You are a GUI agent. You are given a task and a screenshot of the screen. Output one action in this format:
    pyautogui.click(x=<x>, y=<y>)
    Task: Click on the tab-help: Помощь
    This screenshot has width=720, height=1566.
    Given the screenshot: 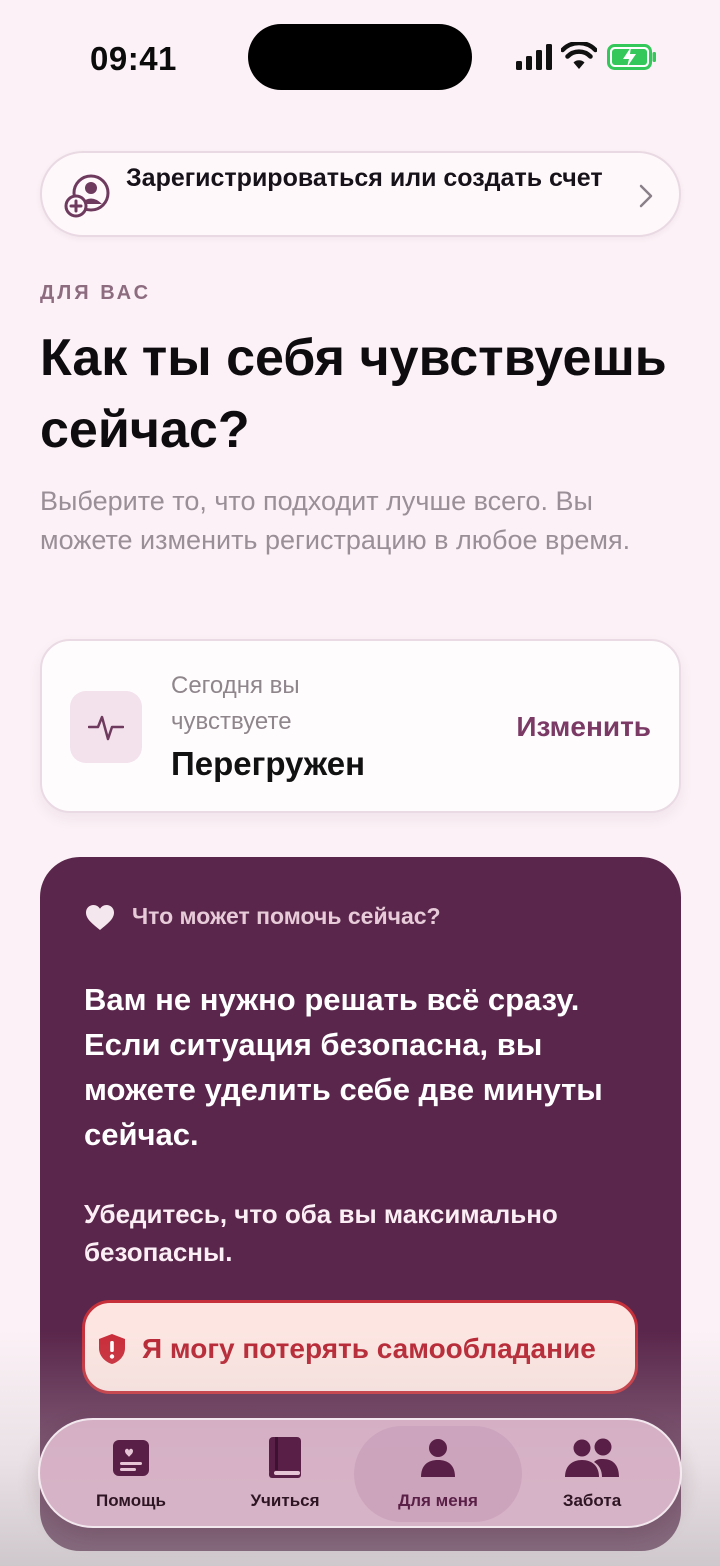 What is the action you would take?
    pyautogui.click(x=131, y=1475)
    